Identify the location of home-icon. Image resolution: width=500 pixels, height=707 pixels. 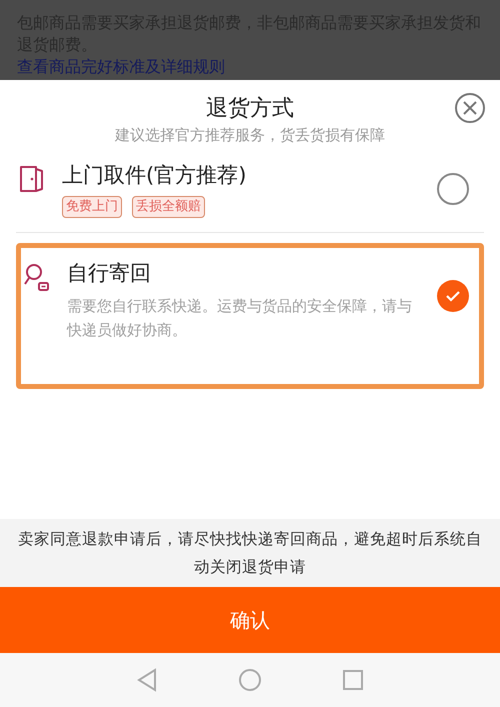
(250, 680).